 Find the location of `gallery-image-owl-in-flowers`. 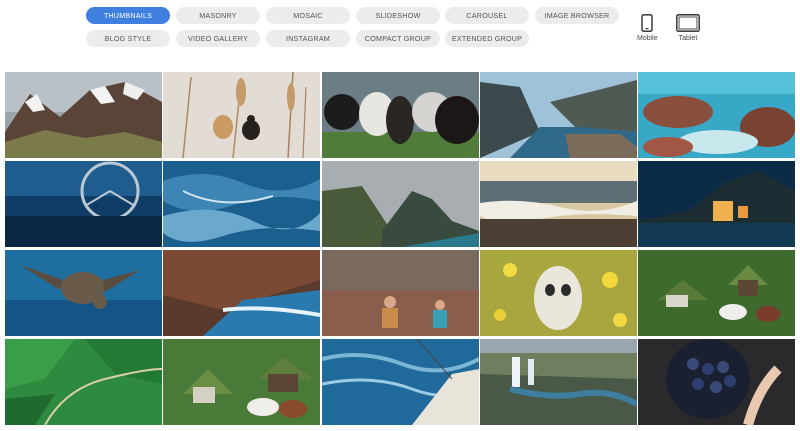

gallery-image-owl-in-flowers is located at coordinates (558, 293).